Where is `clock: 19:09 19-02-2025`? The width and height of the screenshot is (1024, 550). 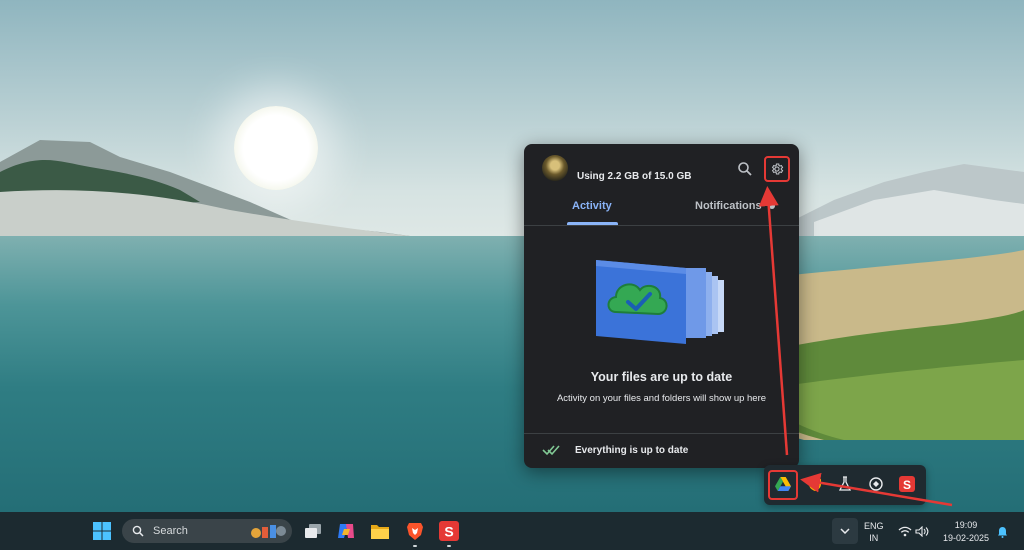 clock: 19:09 19-02-2025 is located at coordinates (966, 532).